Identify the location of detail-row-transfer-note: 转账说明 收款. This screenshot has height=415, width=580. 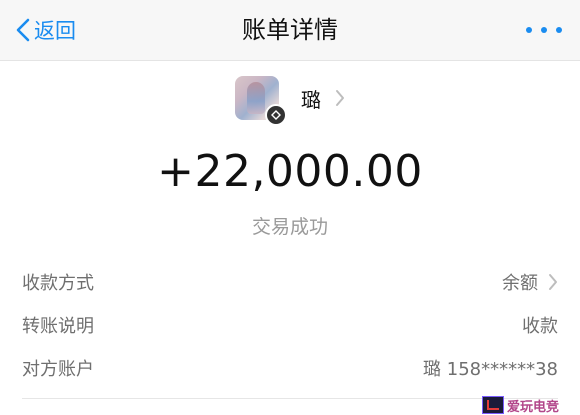
(290, 325).